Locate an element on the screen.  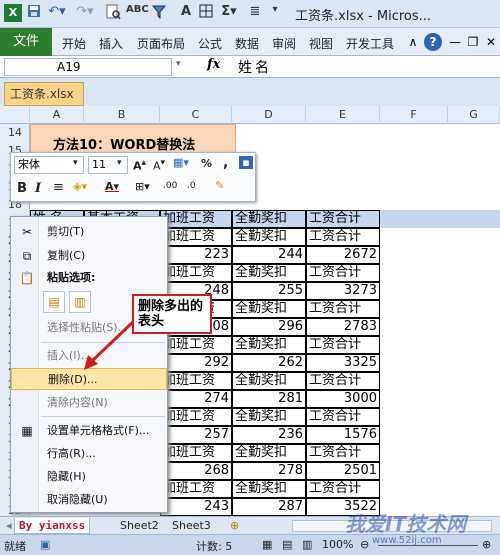
page-break-view-icon: ▥ is located at coordinates (307, 544).